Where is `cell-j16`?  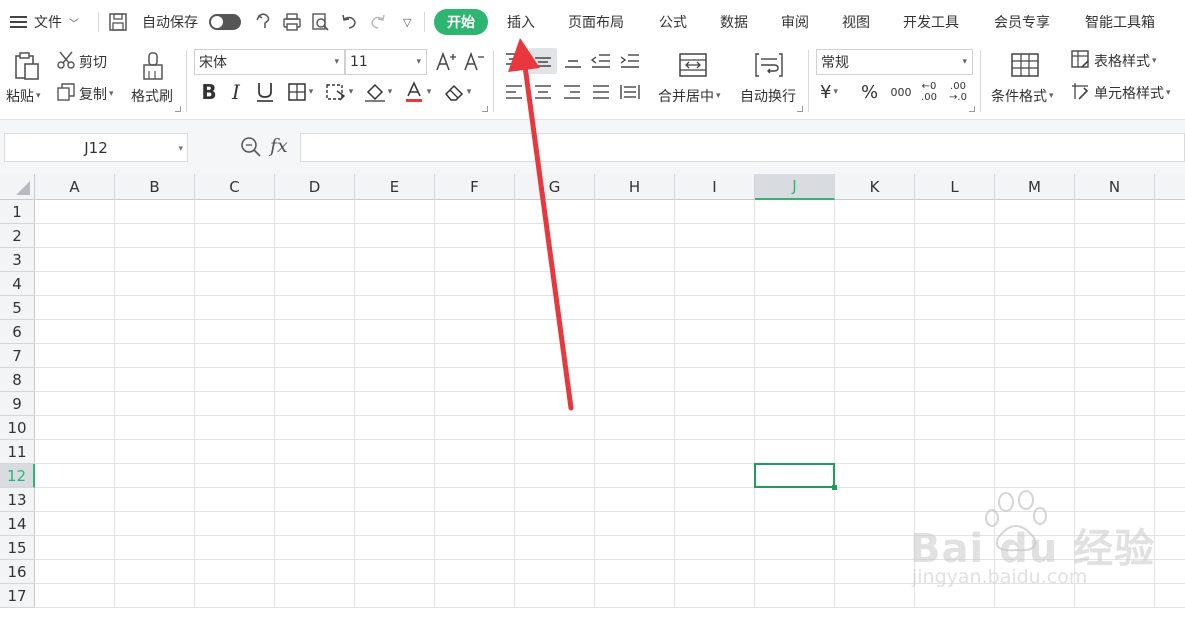
cell-j16 is located at coordinates (795, 572).